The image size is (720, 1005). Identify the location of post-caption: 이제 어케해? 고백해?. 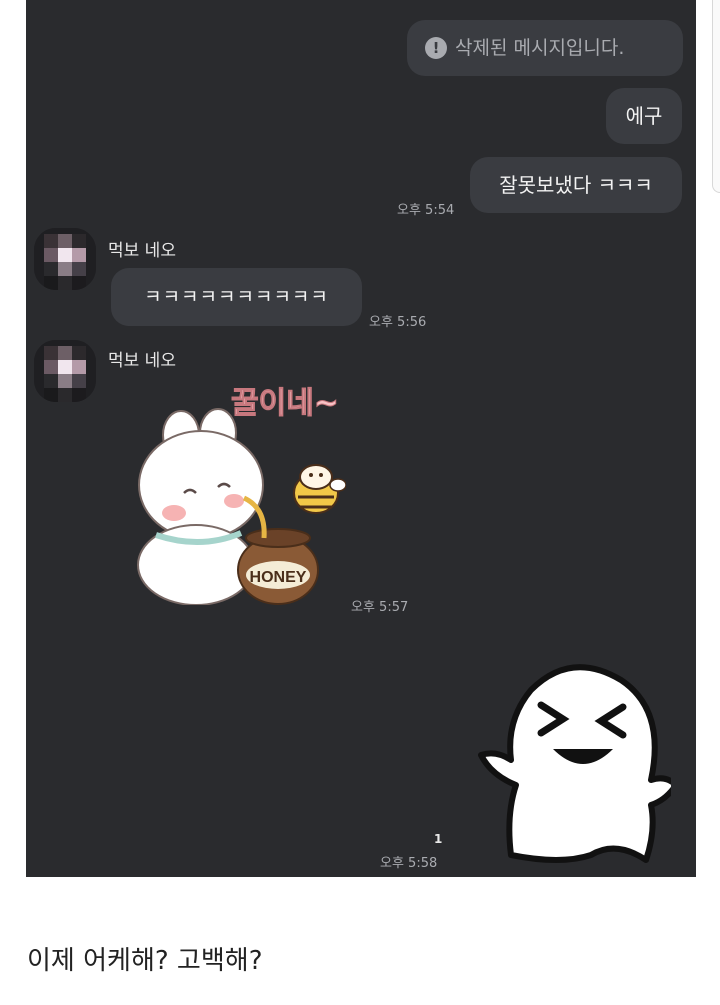
(145, 961).